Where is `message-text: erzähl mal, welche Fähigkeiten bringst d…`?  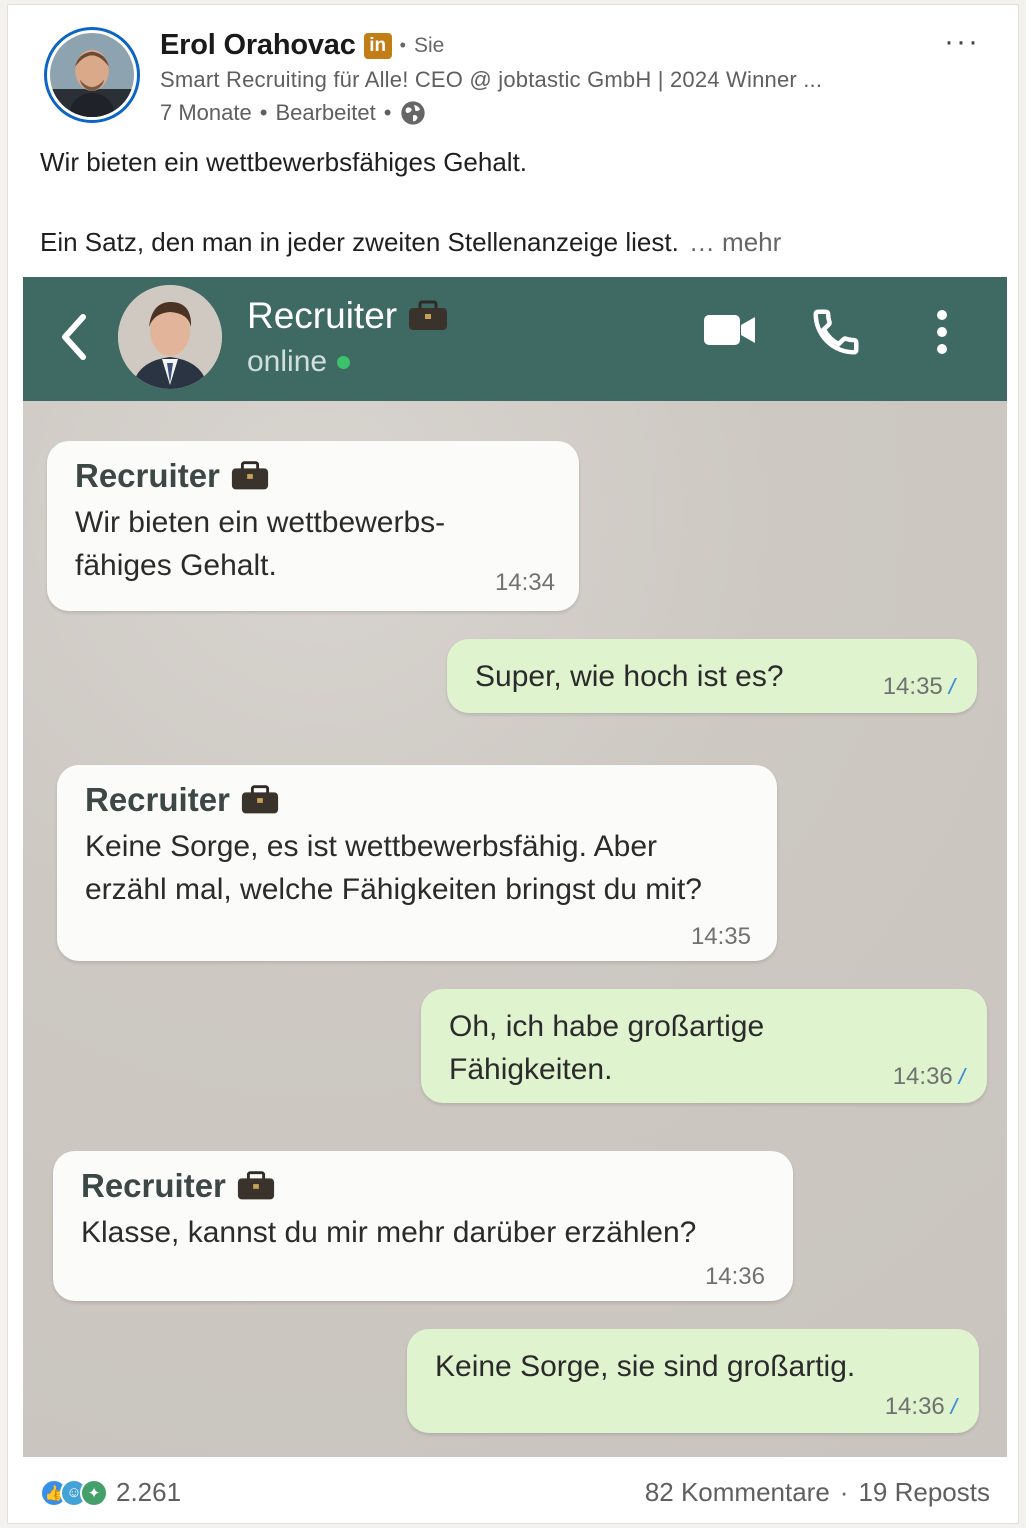 message-text: erzähl mal, welche Fähigkeiten bringst d… is located at coordinates (393, 889).